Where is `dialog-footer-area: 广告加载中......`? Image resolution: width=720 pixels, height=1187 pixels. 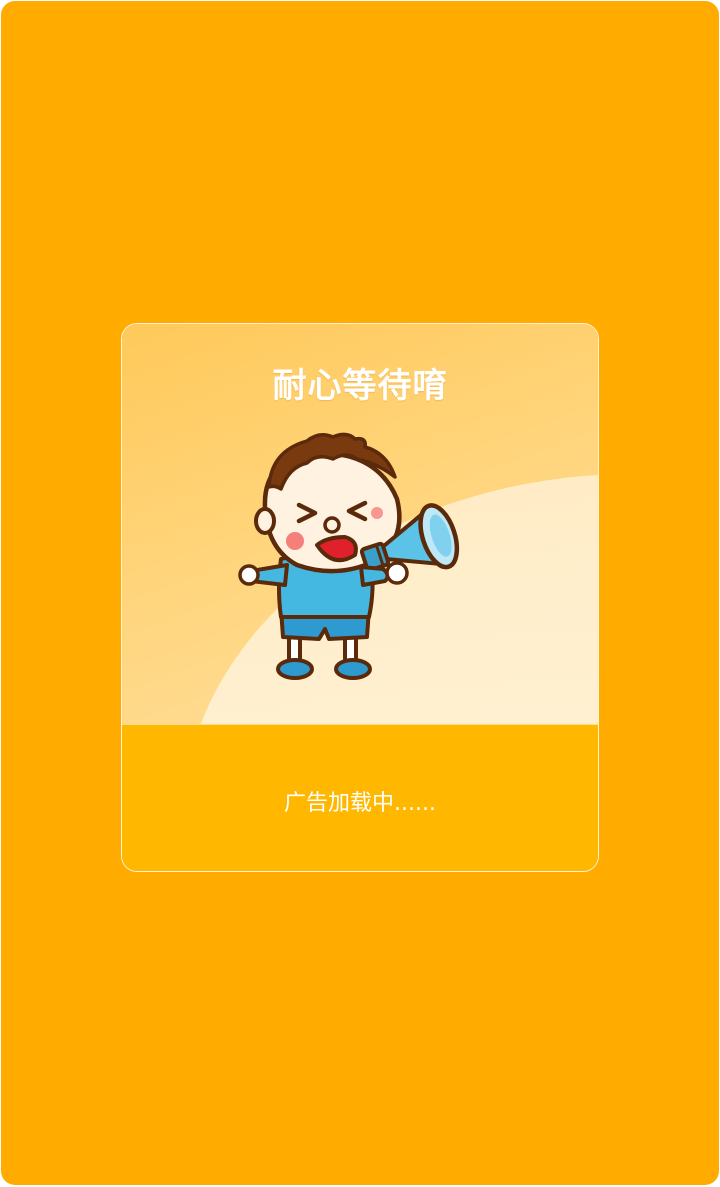 dialog-footer-area: 广告加载中...... is located at coordinates (360, 797).